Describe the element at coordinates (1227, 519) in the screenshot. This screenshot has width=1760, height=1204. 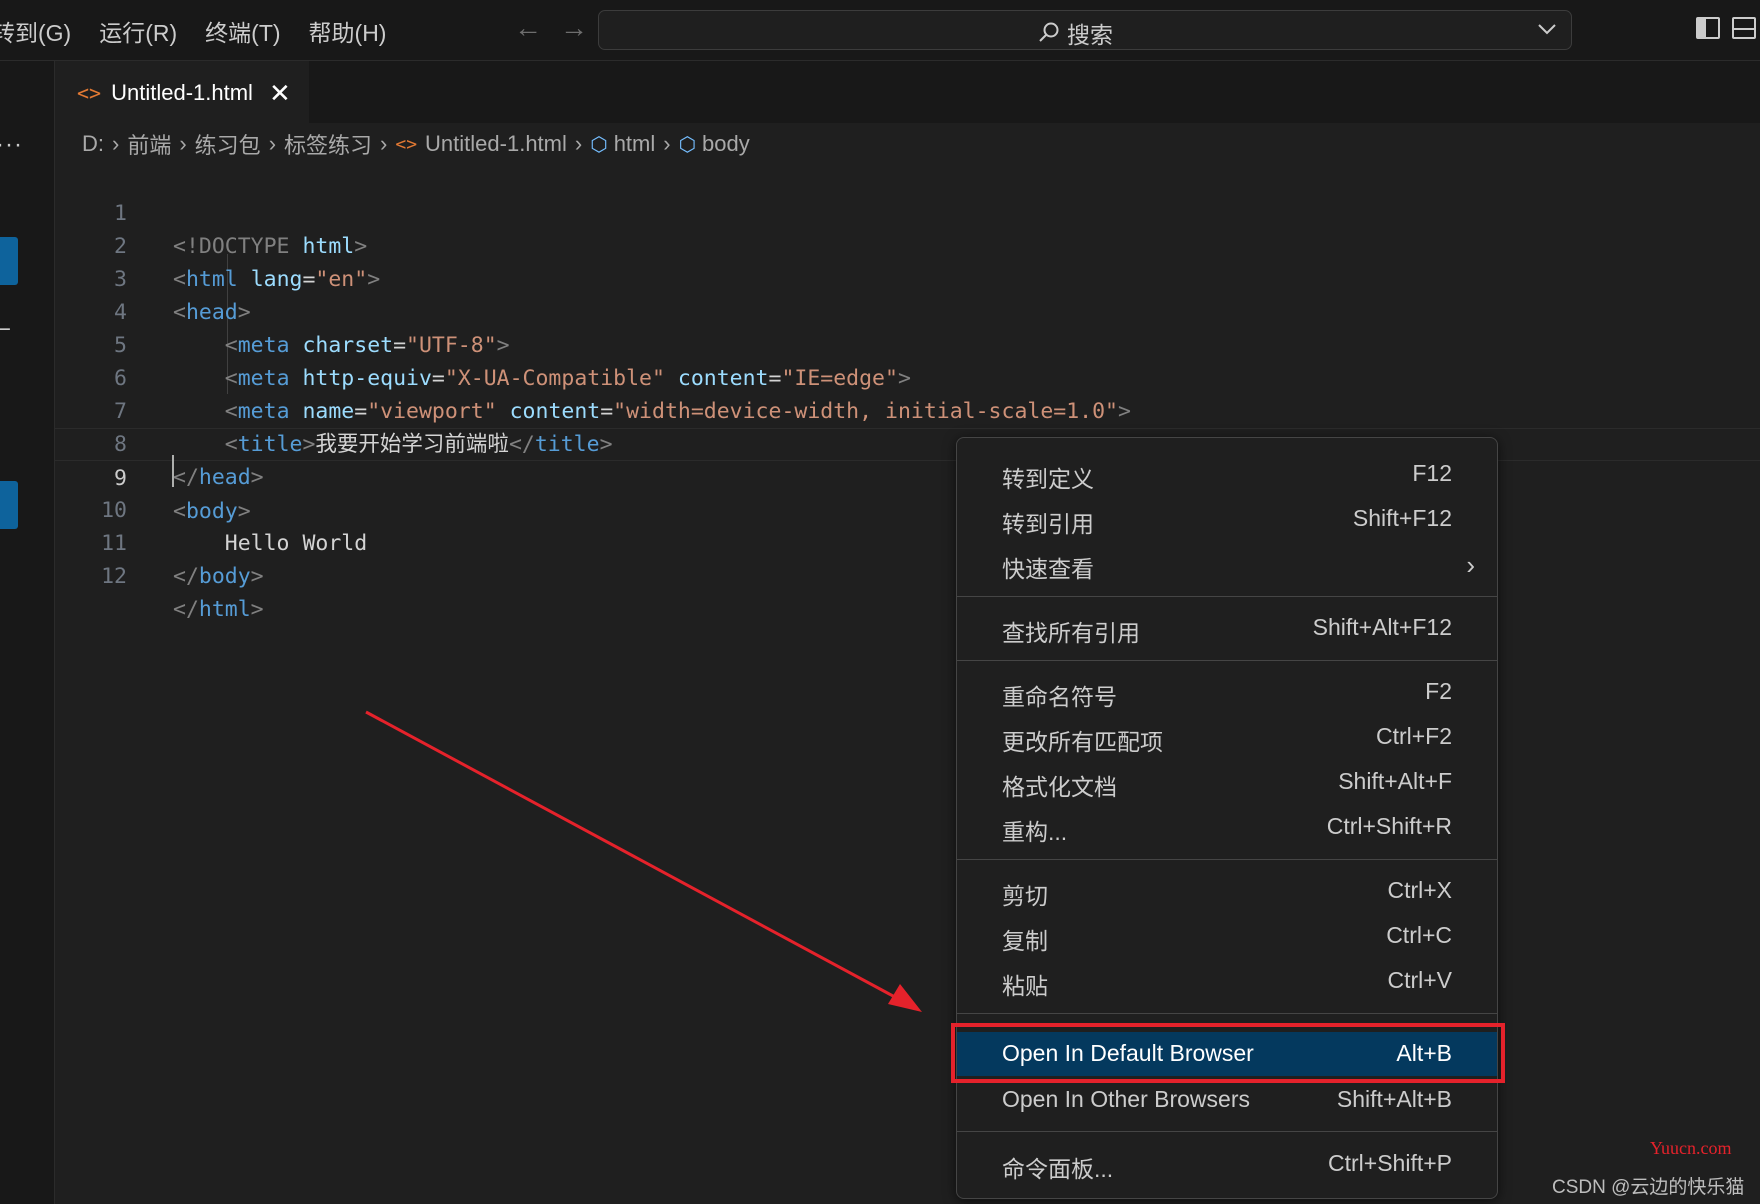
I see `menu-item-go-to-references: 转到引用 Shift+F12` at that location.